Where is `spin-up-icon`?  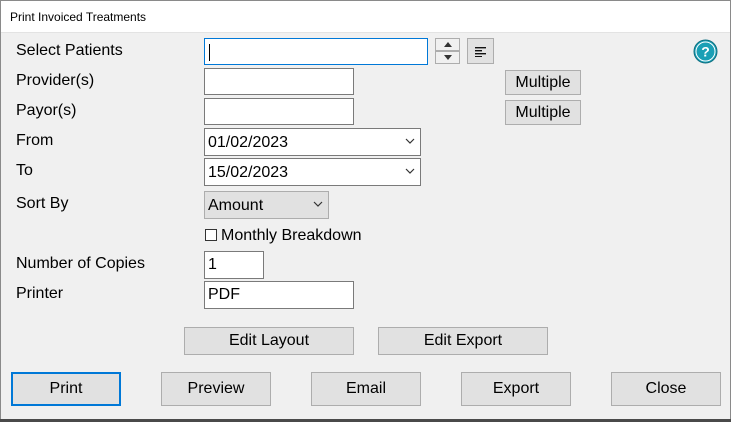 spin-up-icon is located at coordinates (448, 44).